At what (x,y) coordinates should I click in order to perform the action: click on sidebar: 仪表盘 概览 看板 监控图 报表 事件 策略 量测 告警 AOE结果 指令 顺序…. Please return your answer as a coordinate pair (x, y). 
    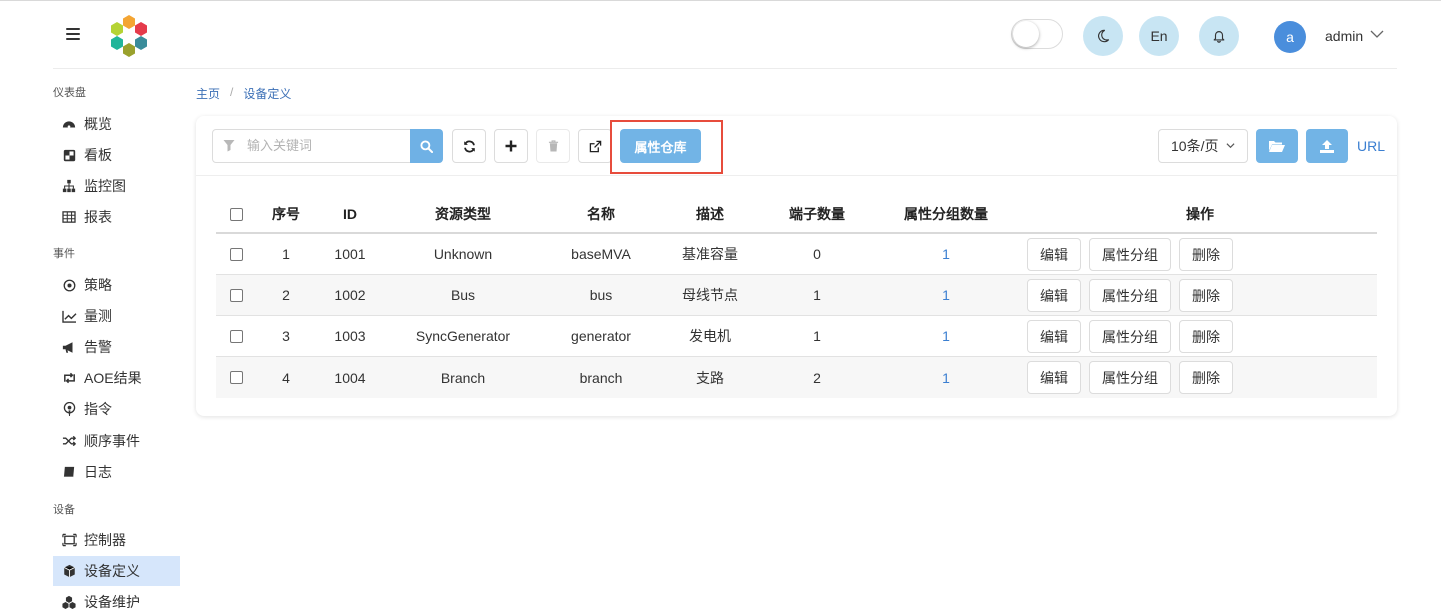
    Looking at the image, I should click on (116, 343).